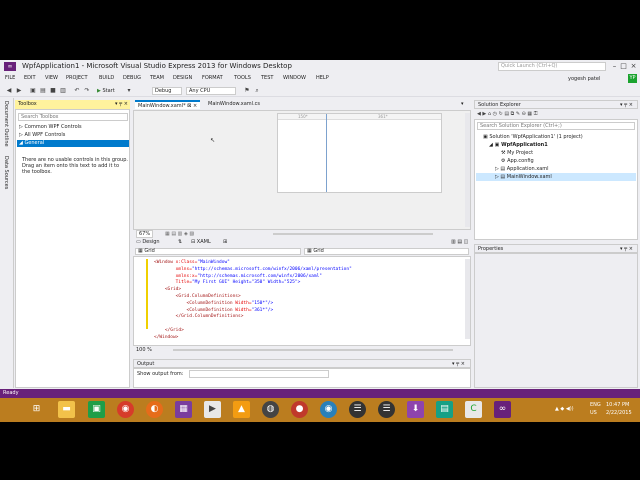 The image size is (640, 480). I want to click on solution-search-input: Search Solution Explorer (Ctrl+;), so click(556, 126).